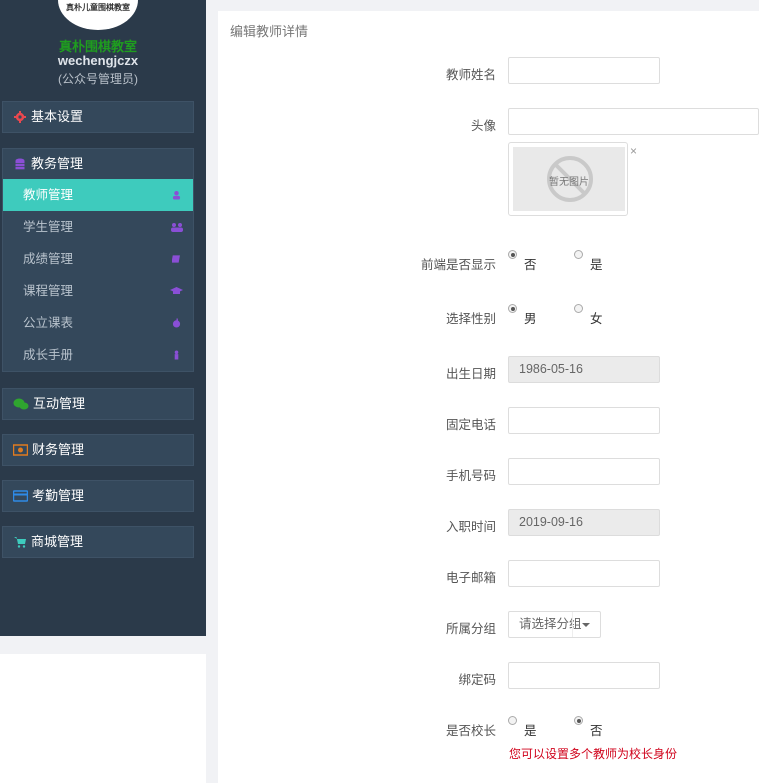  What do you see at coordinates (596, 731) in the screenshot?
I see `principal-no-label: 否` at bounding box center [596, 731].